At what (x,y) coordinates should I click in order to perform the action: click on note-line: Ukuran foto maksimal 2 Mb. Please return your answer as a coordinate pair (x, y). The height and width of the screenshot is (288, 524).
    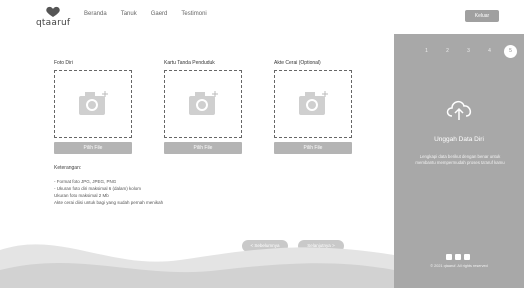
    Looking at the image, I should click on (81, 195).